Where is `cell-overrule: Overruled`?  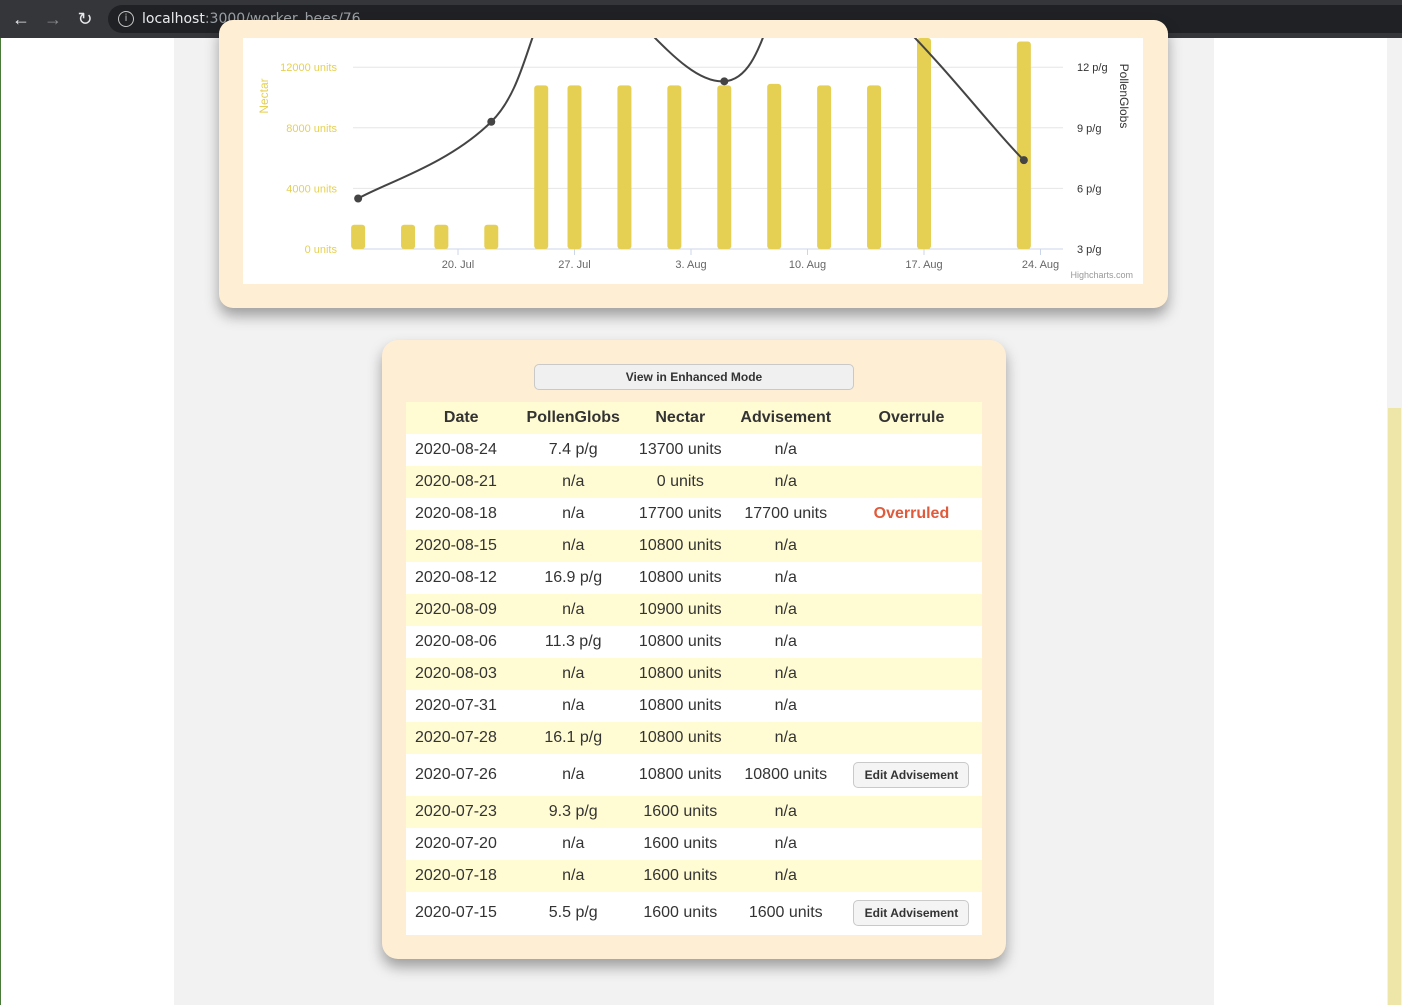
cell-overrule: Overruled is located at coordinates (911, 514).